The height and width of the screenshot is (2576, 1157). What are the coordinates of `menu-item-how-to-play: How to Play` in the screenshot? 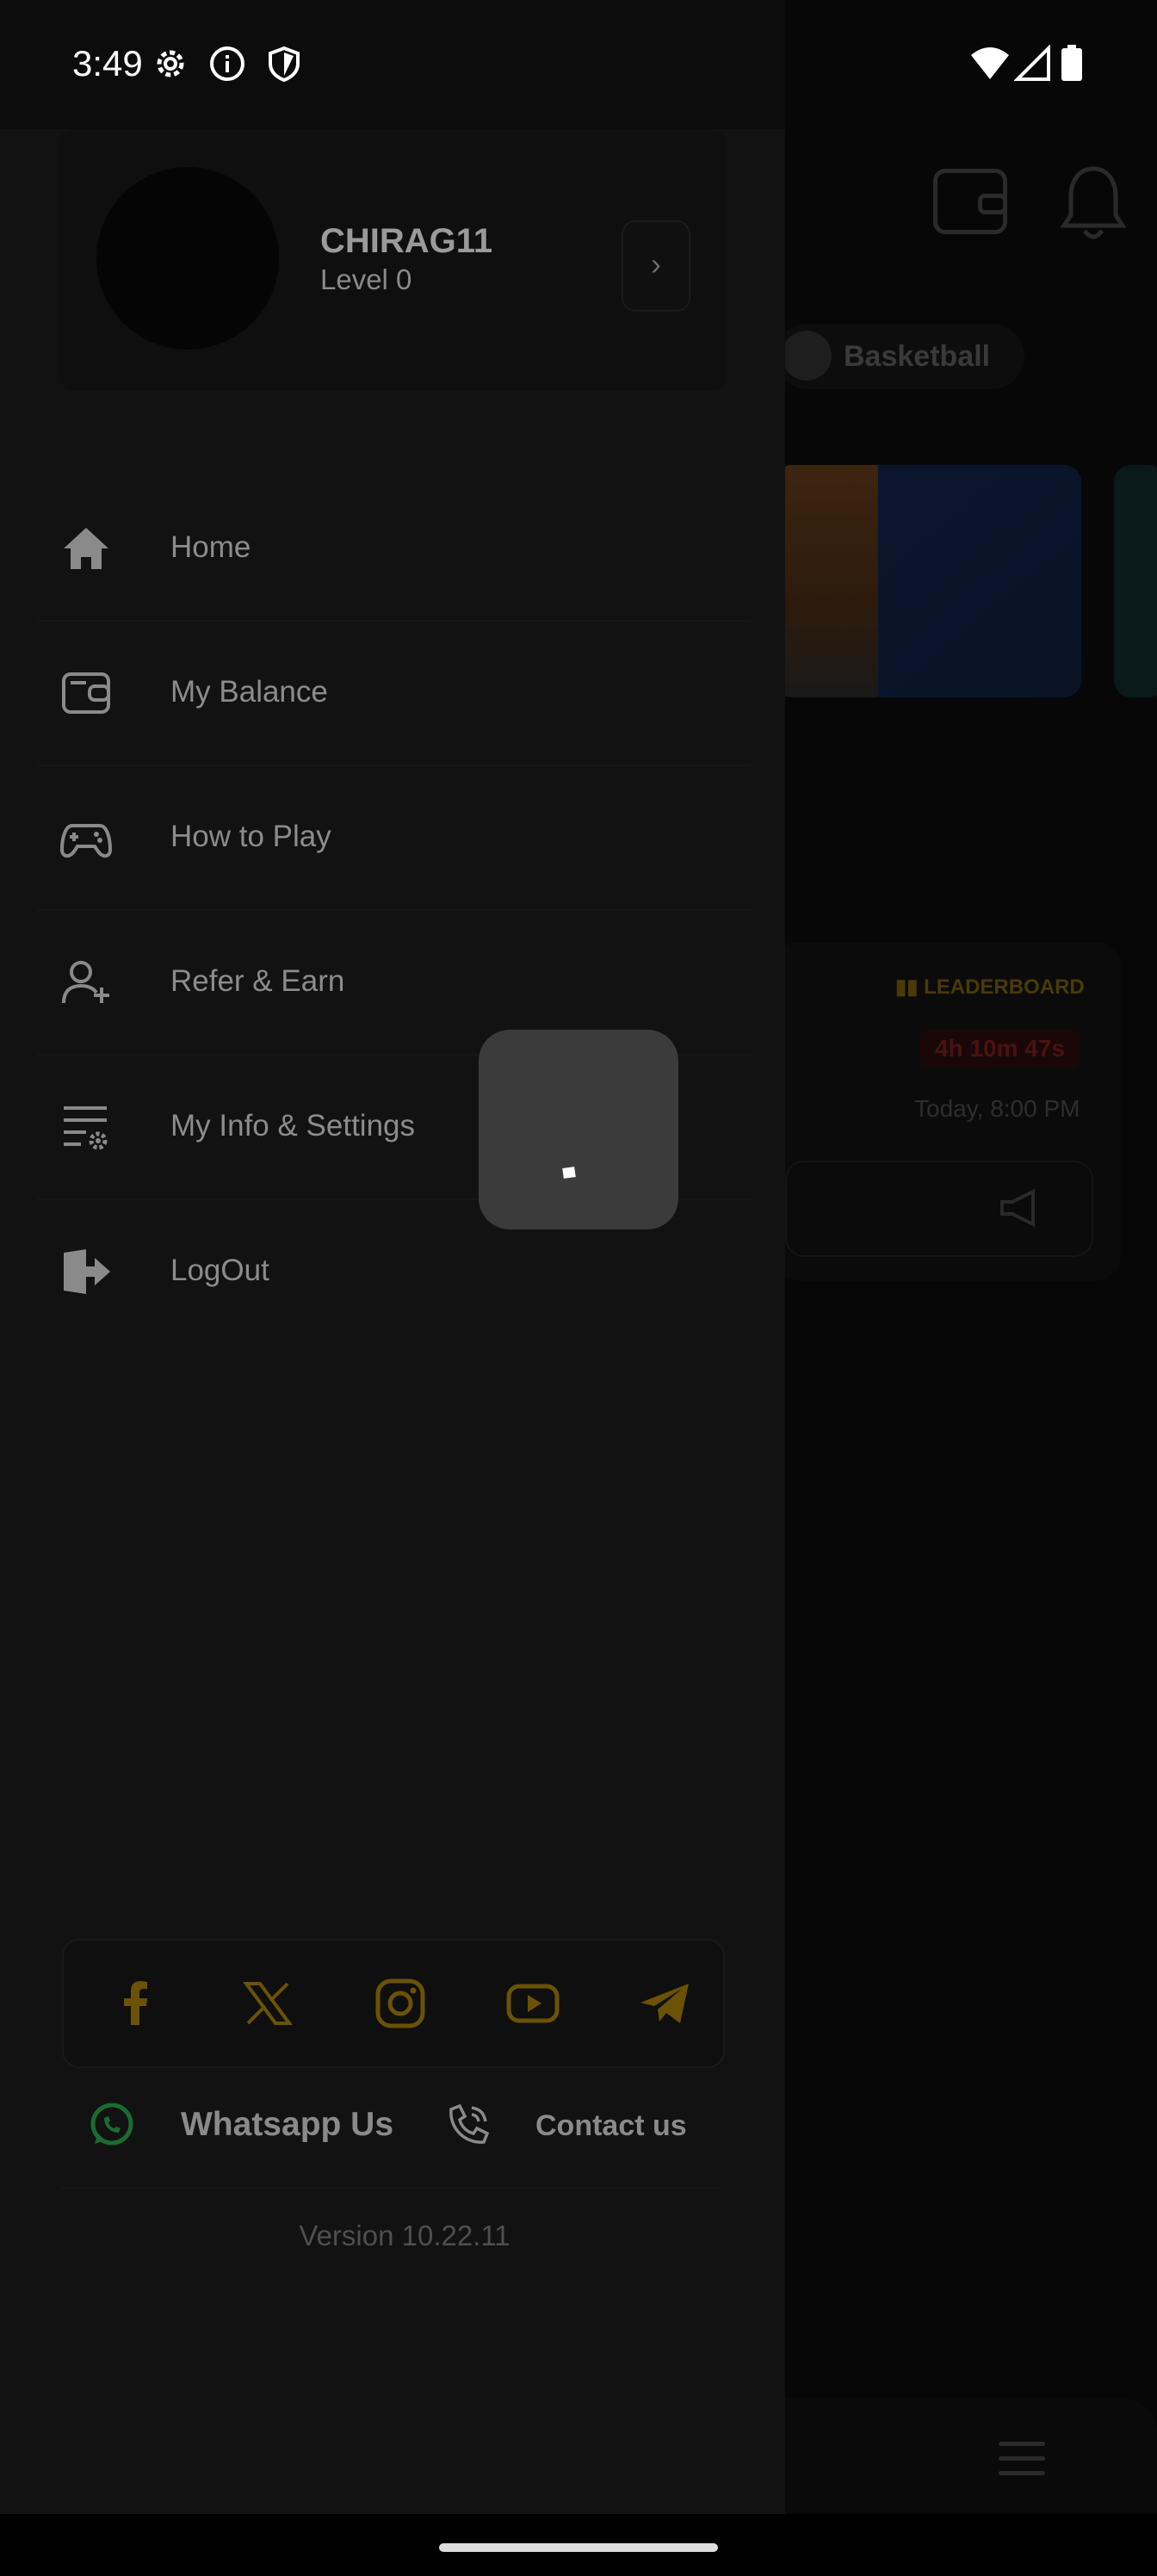 It's located at (395, 838).